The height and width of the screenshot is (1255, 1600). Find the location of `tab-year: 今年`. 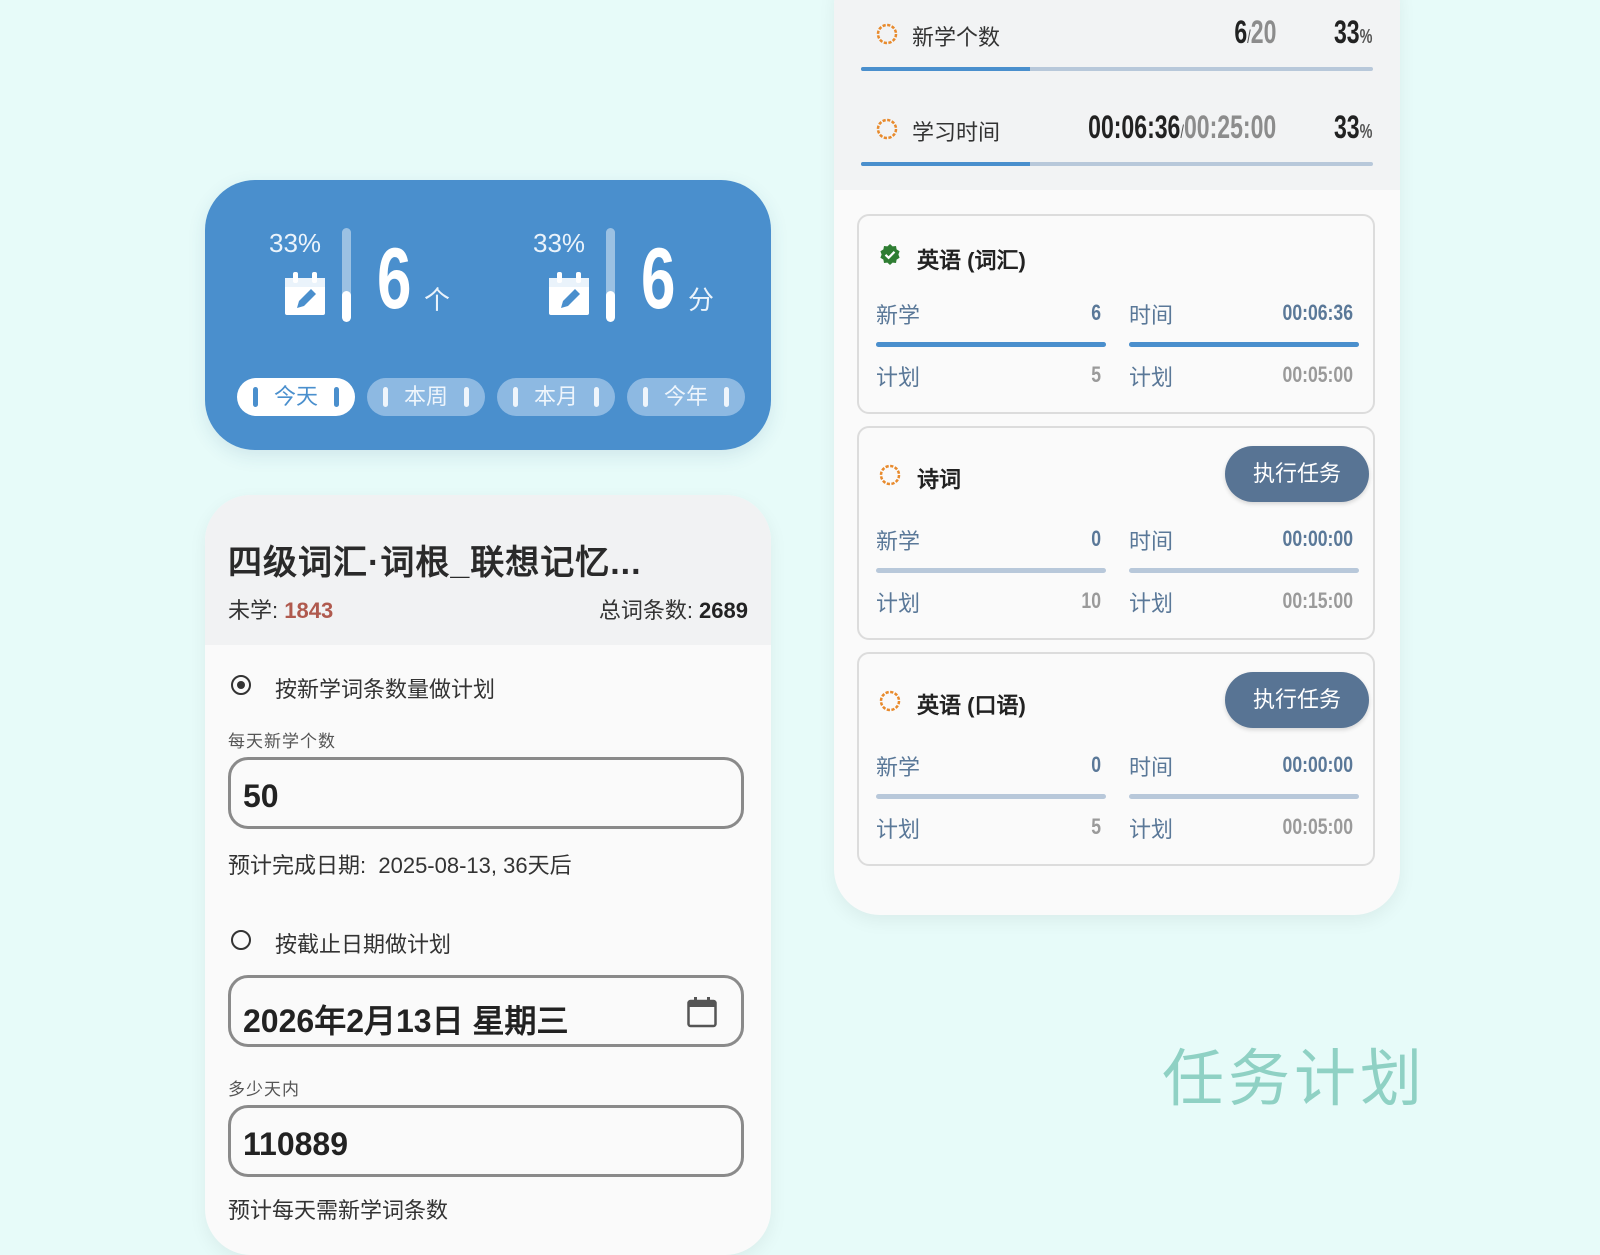

tab-year: 今年 is located at coordinates (686, 397).